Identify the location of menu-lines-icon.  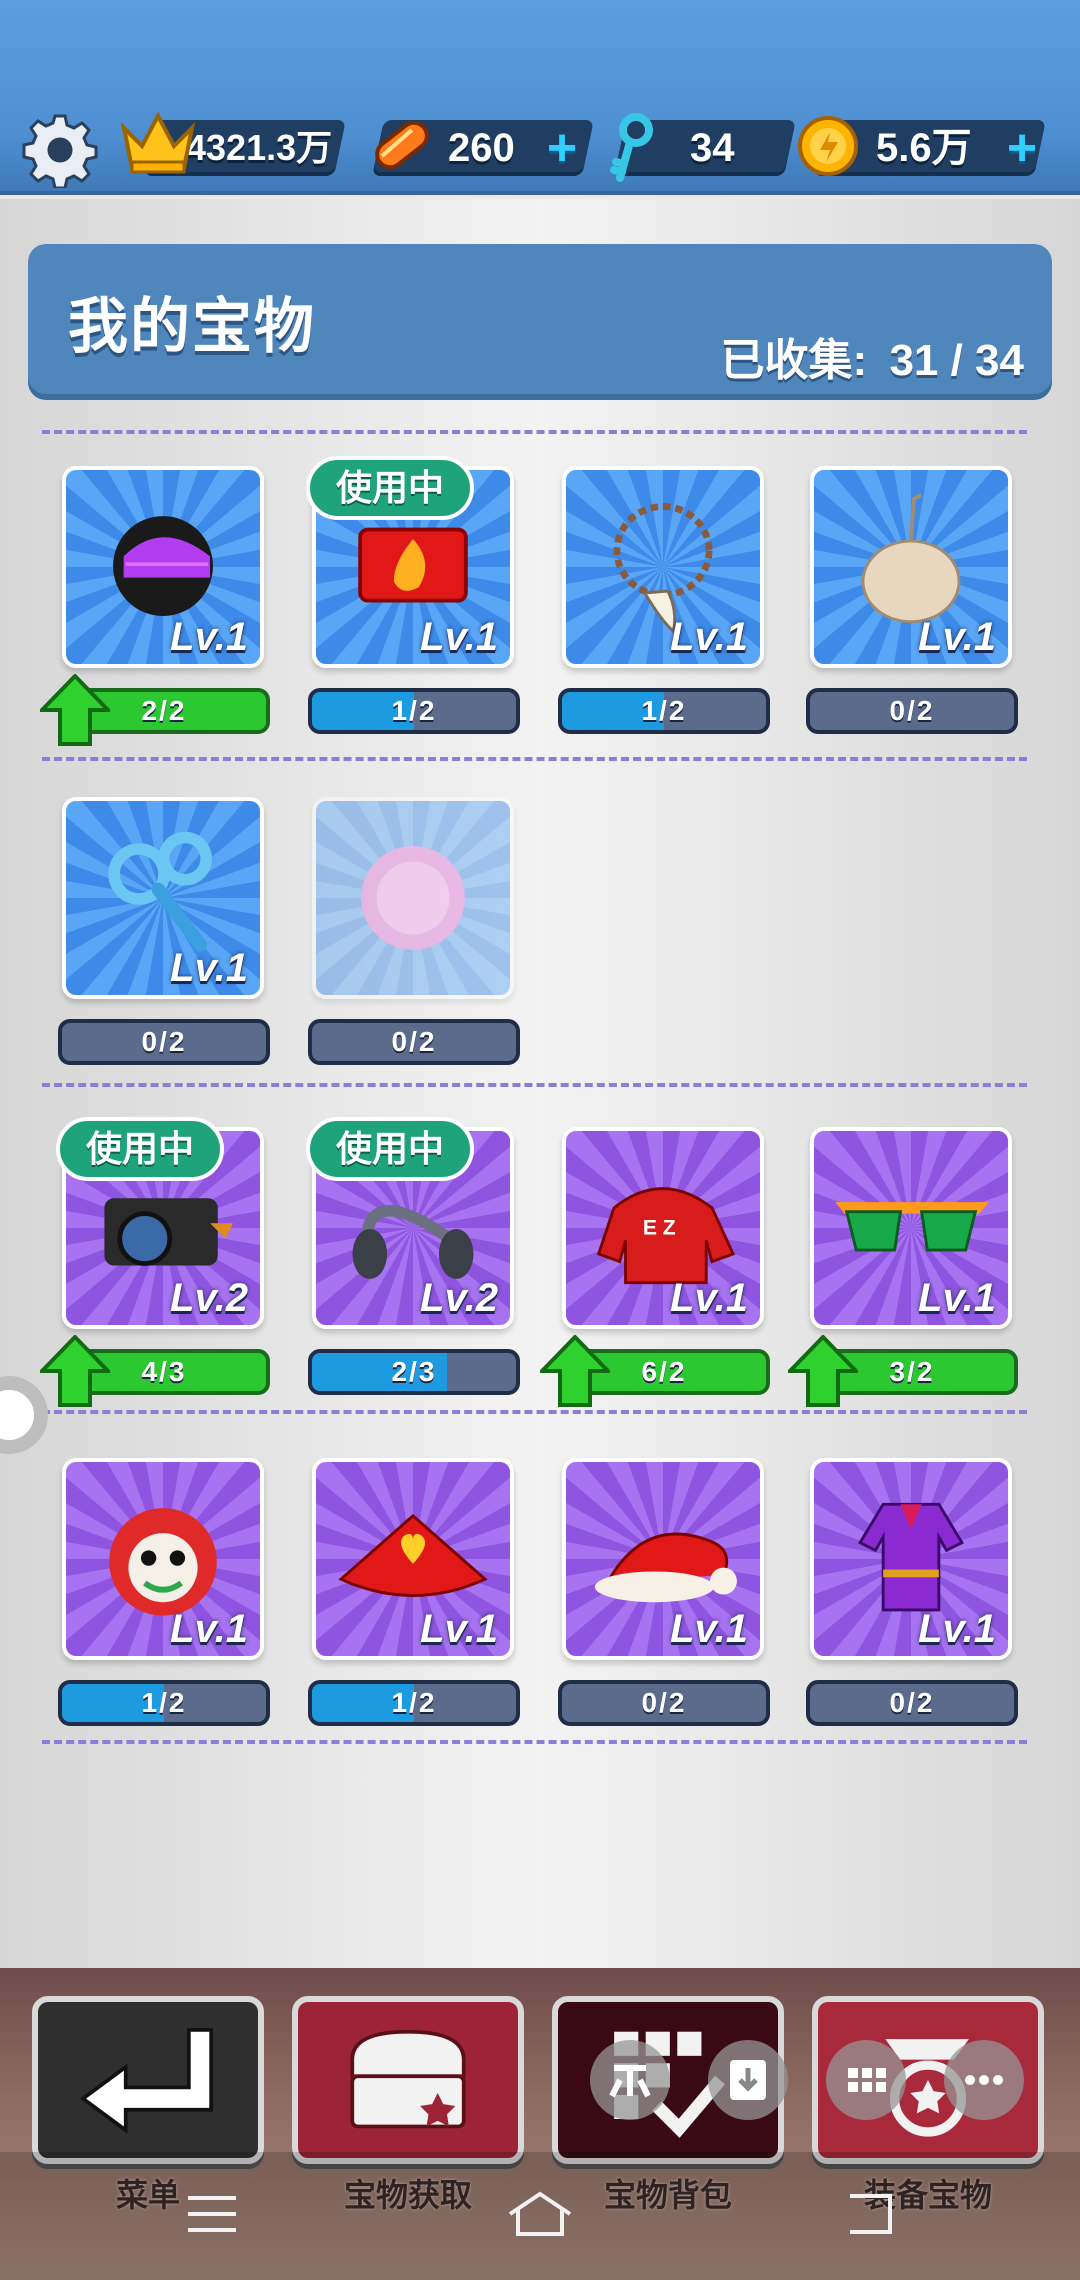
(212, 2214).